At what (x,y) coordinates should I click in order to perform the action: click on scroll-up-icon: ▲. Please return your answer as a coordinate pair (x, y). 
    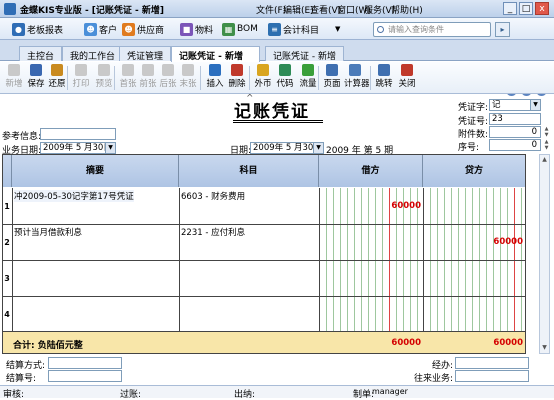
    Looking at the image, I should click on (544, 160).